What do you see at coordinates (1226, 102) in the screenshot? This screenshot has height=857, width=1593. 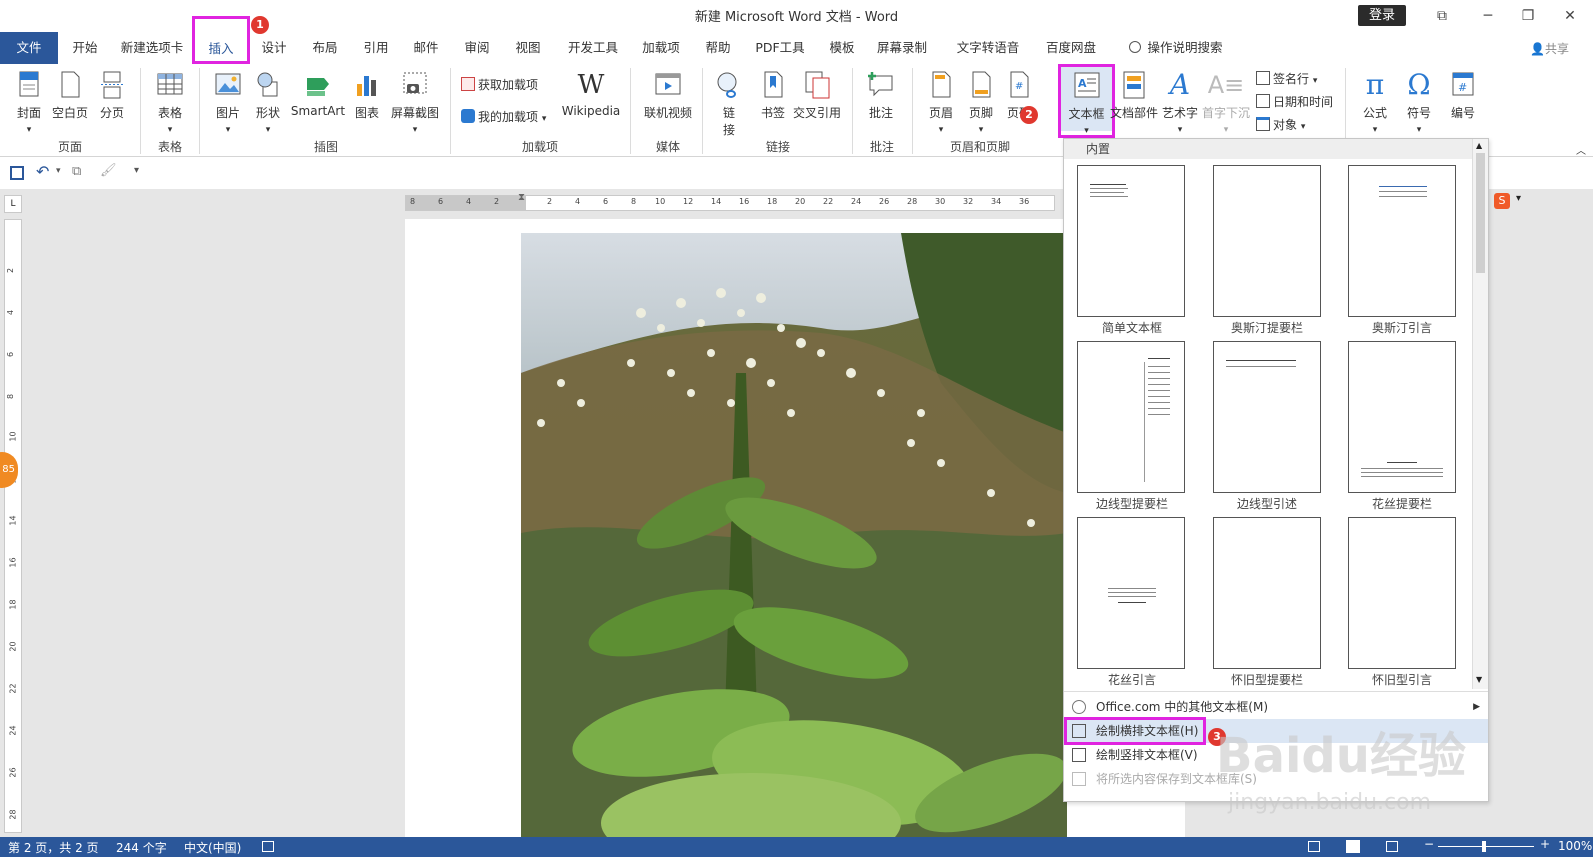 I see `drop-cap-button: A≡ 首字下沉 ▾` at bounding box center [1226, 102].